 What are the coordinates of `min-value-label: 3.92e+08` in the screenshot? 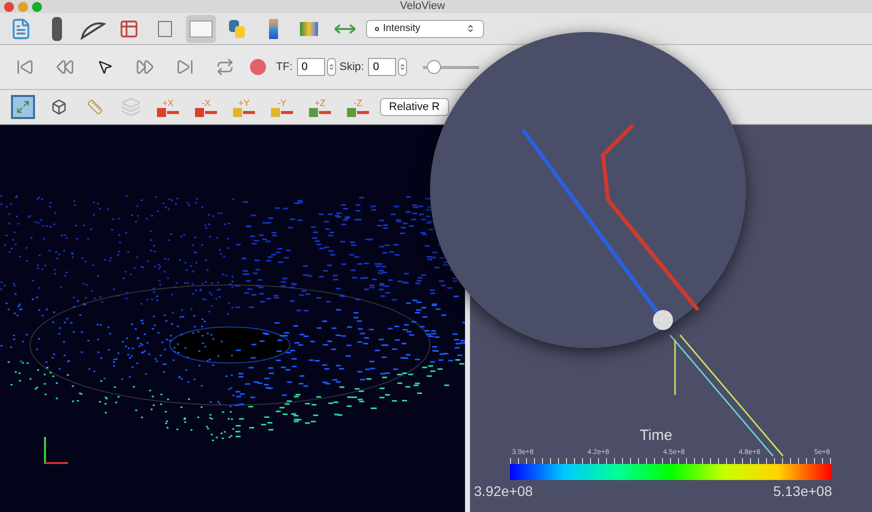 It's located at (503, 491).